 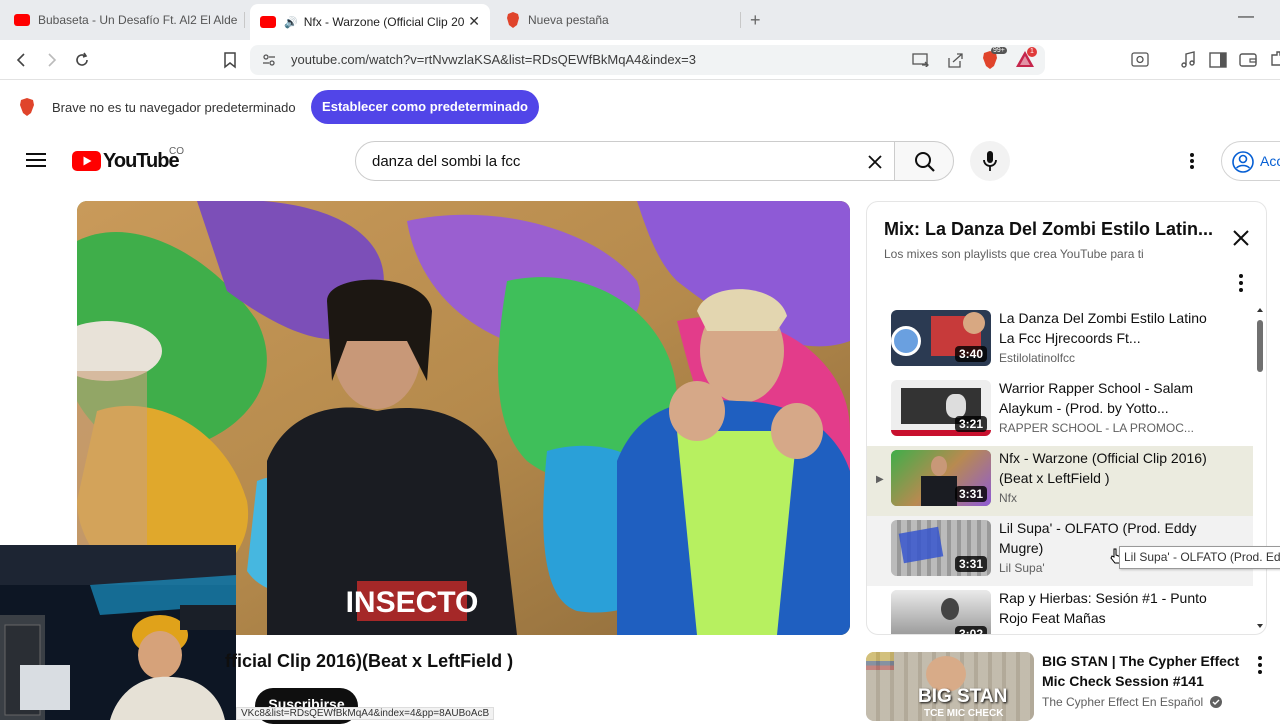 I want to click on playlist-scrollbar, so click(x=1260, y=470).